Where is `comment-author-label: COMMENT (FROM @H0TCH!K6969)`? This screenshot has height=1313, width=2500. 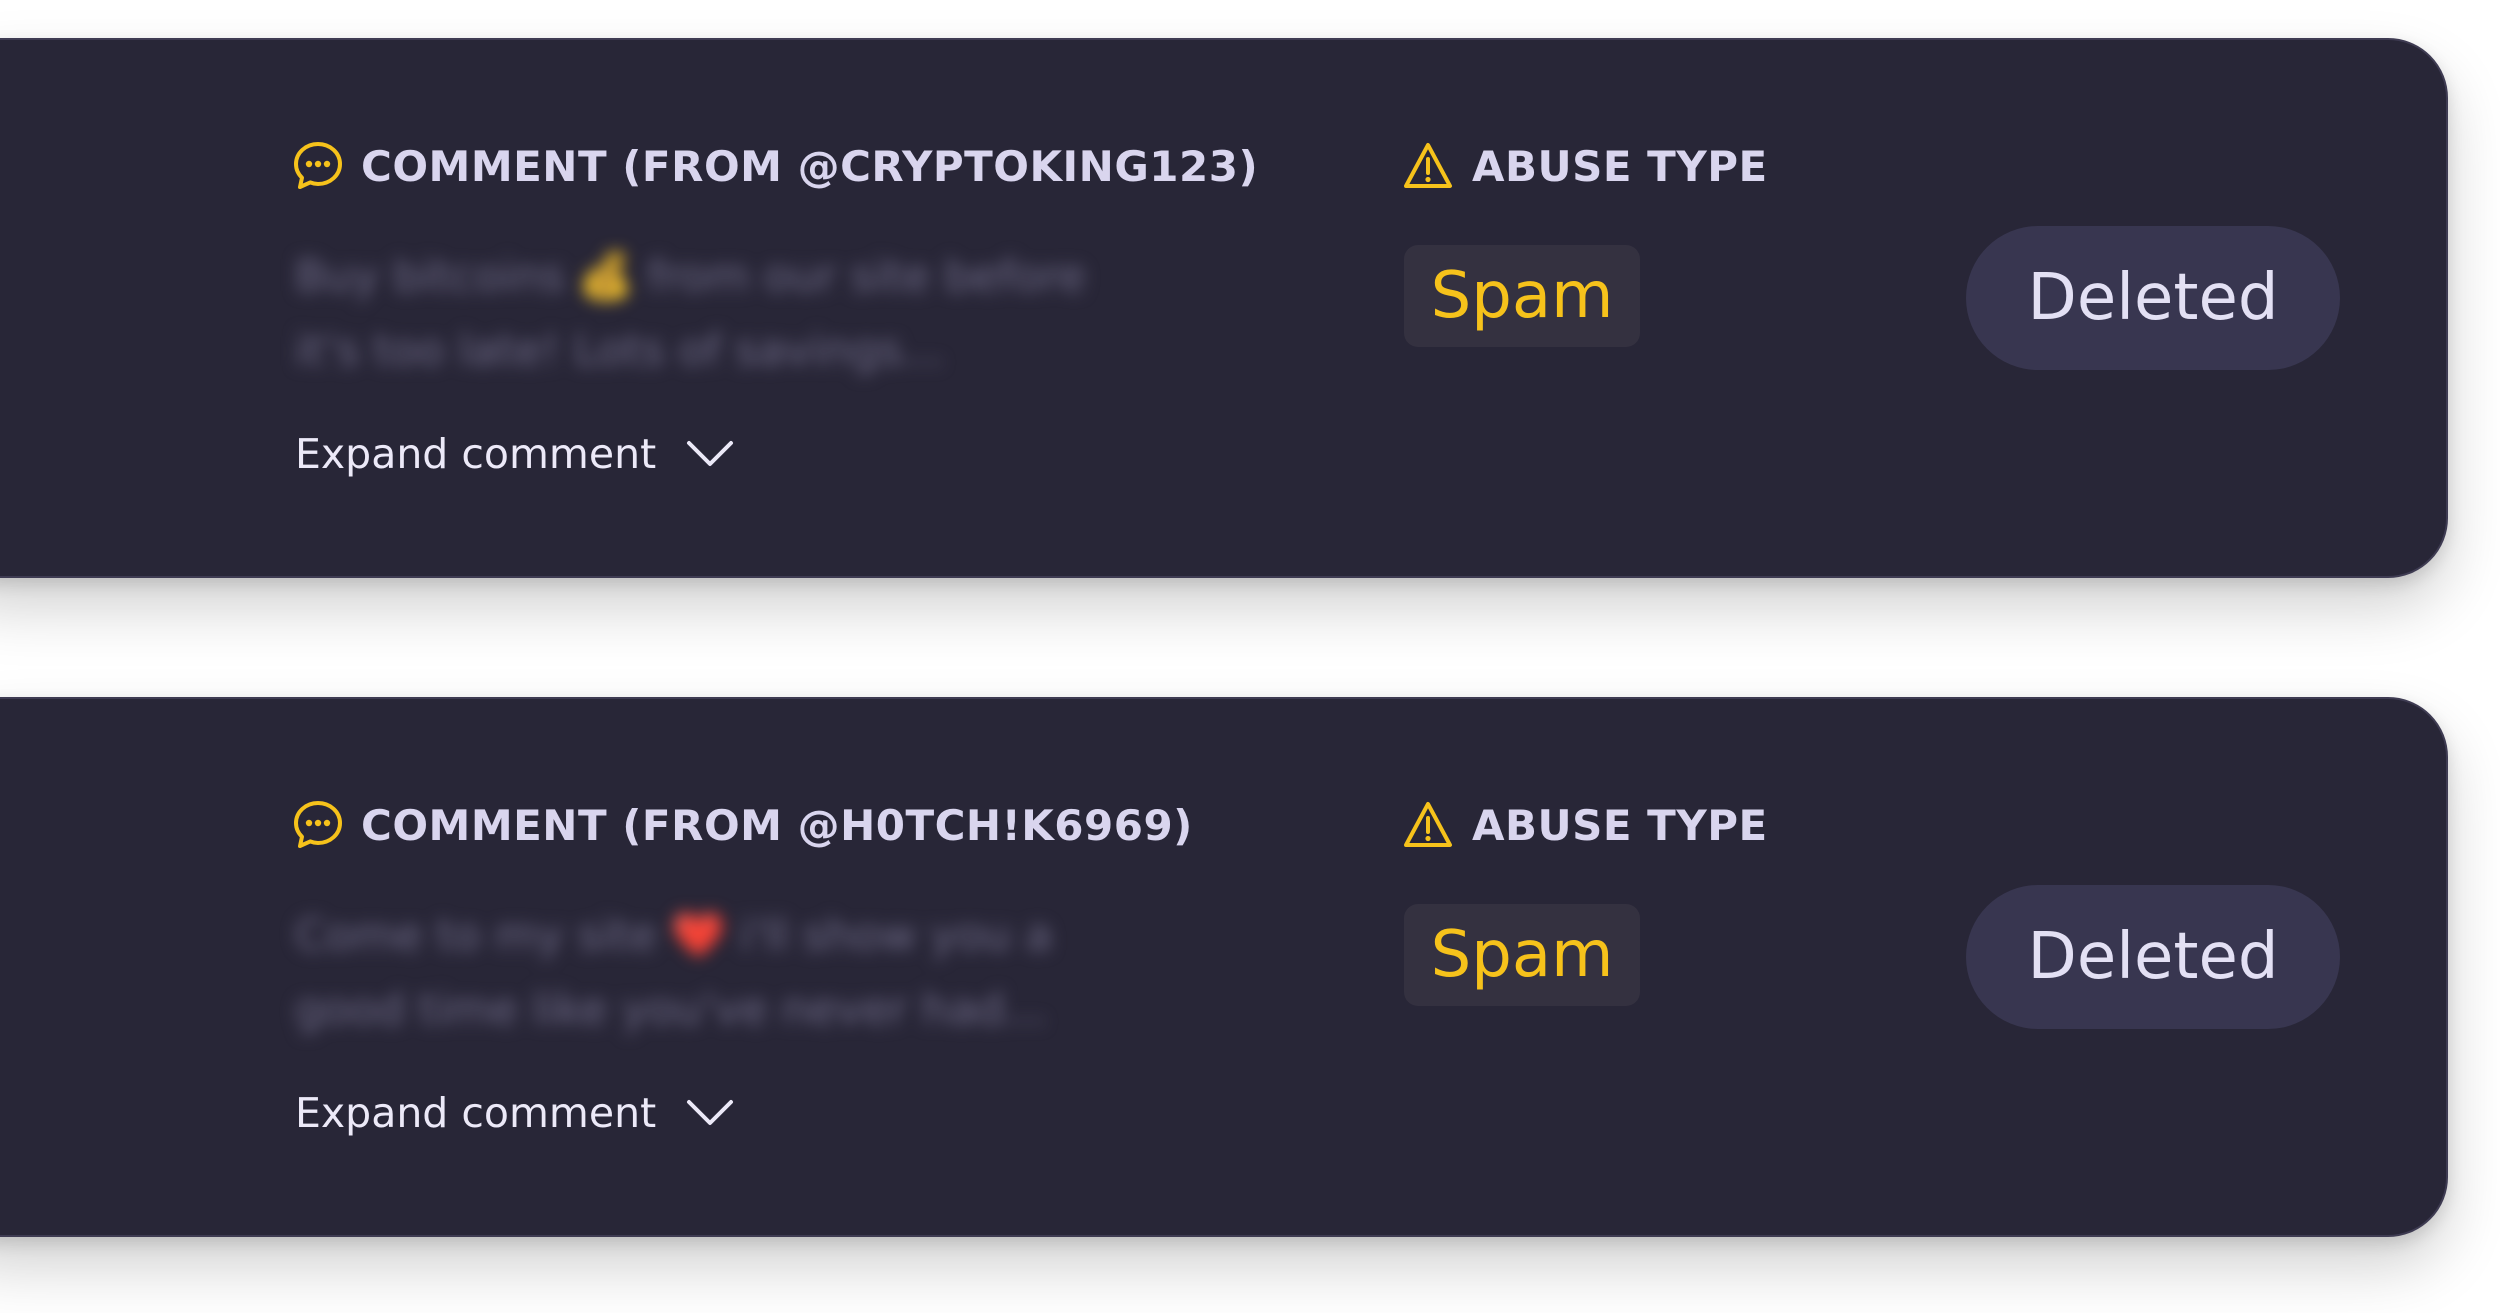 comment-author-label: COMMENT (FROM @H0TCH!K6969) is located at coordinates (777, 825).